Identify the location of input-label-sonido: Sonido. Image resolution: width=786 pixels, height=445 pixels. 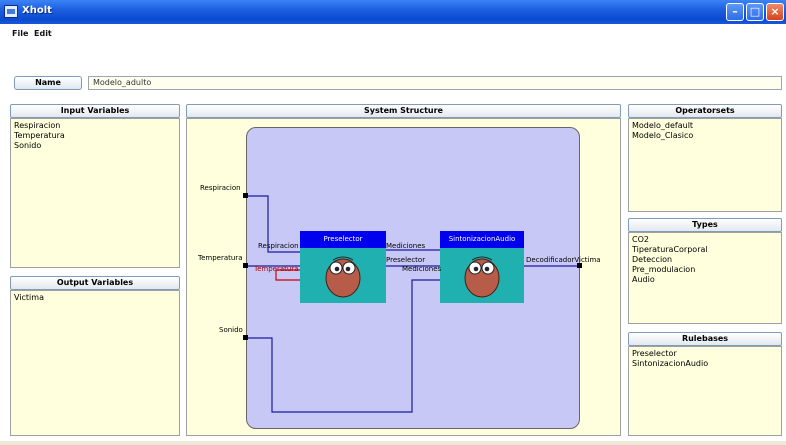
(231, 330).